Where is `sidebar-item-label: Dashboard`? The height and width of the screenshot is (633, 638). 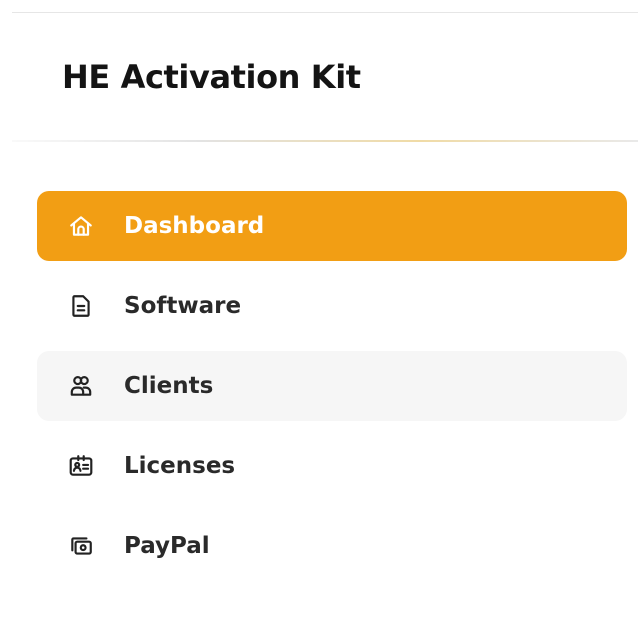 sidebar-item-label: Dashboard is located at coordinates (194, 226).